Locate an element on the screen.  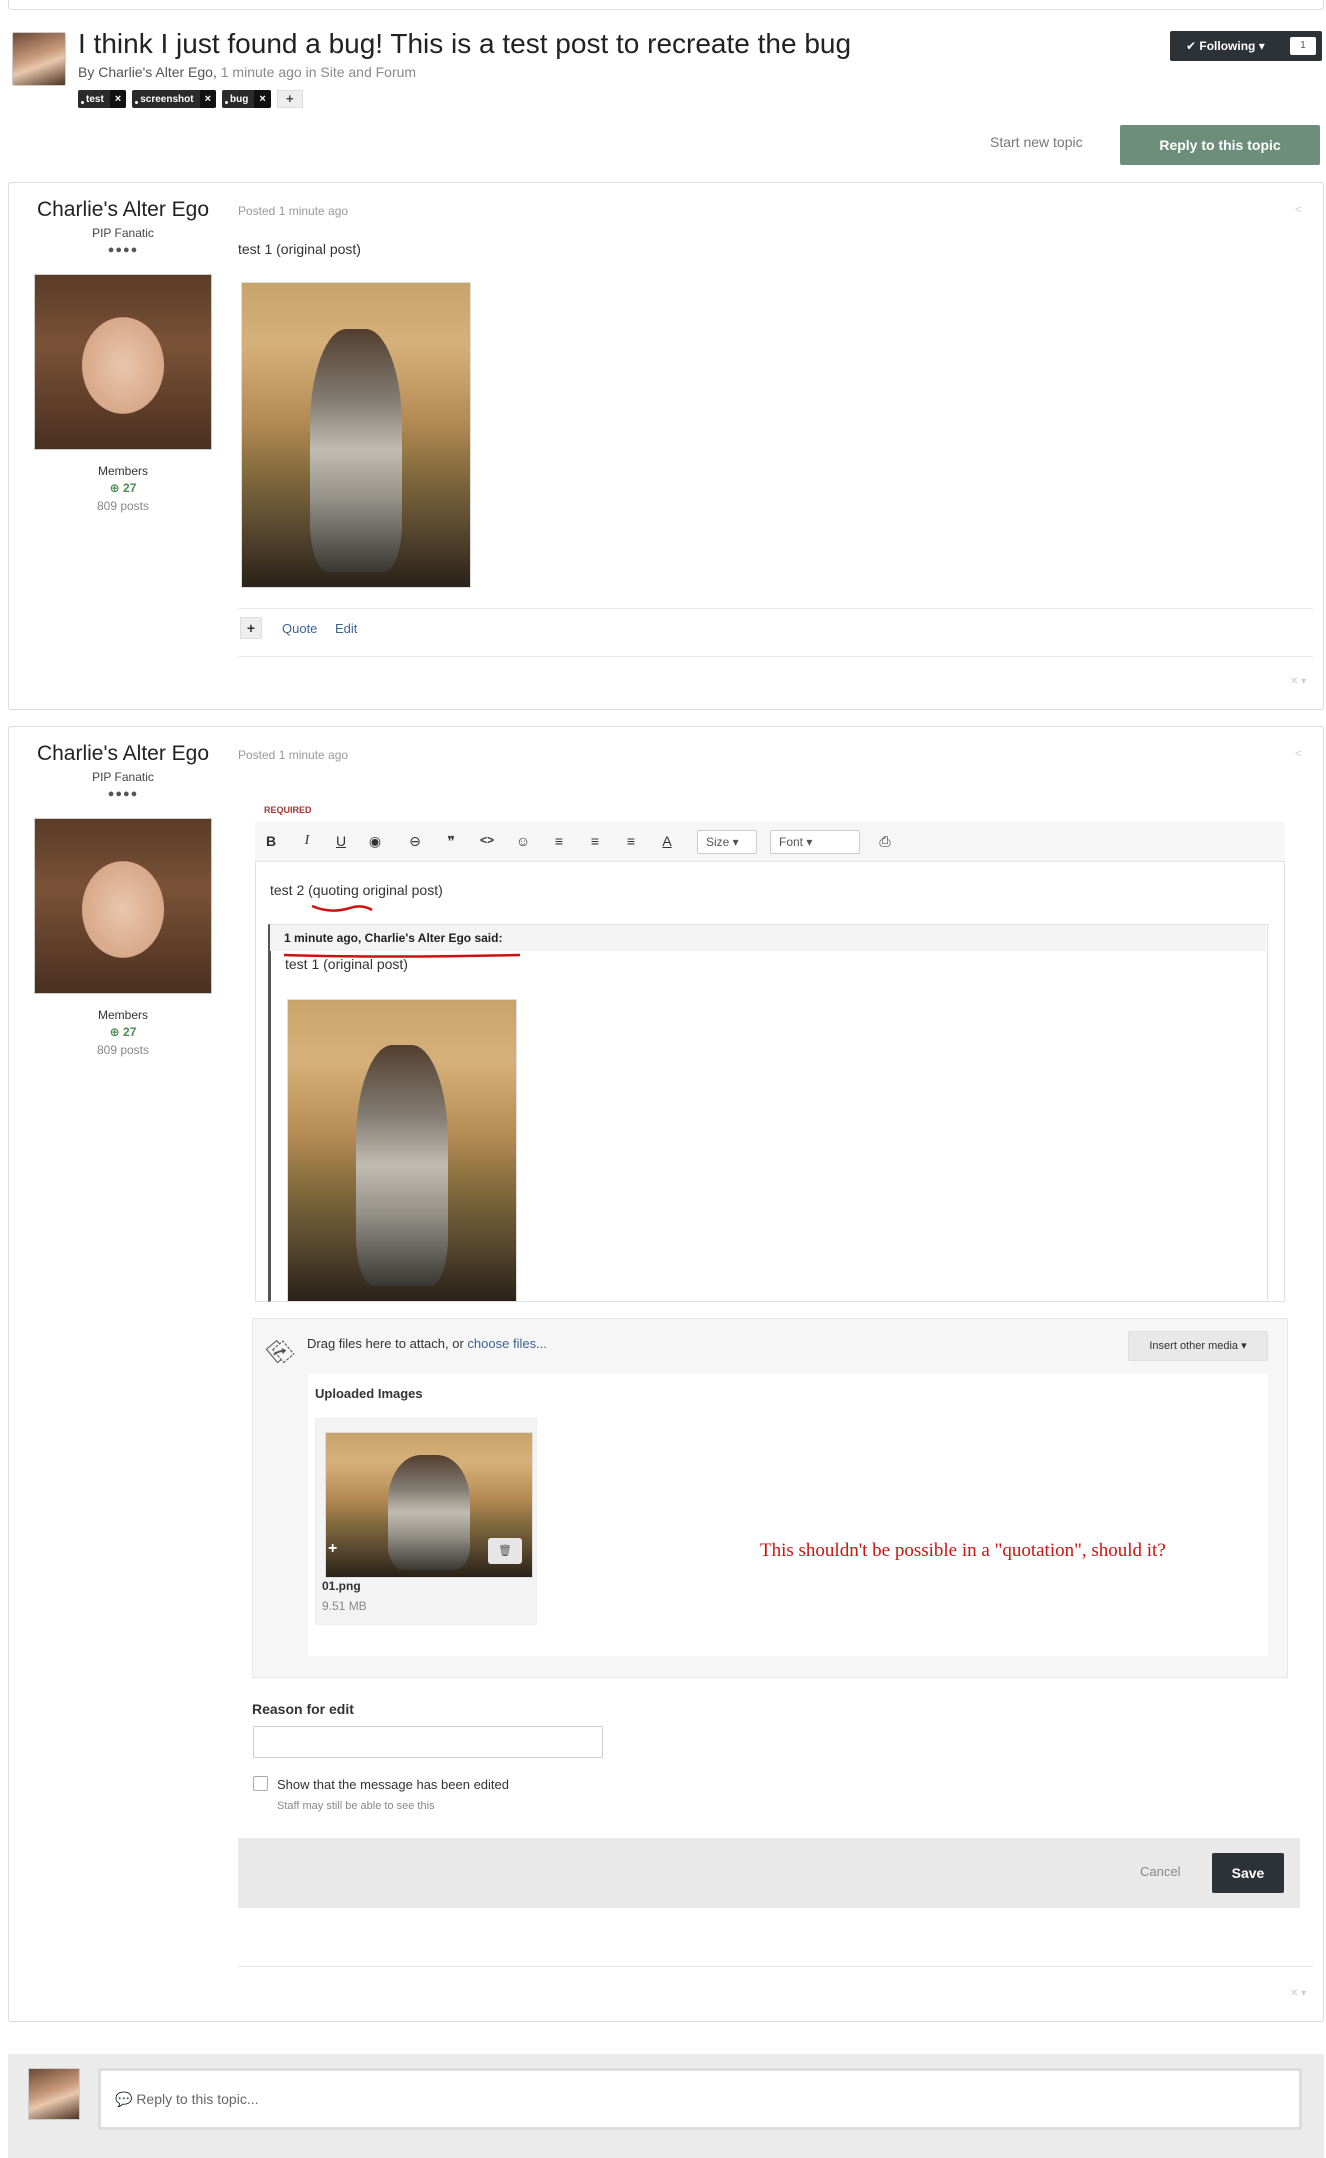
staff-note: Staff may still be able to see this is located at coordinates (356, 1806).